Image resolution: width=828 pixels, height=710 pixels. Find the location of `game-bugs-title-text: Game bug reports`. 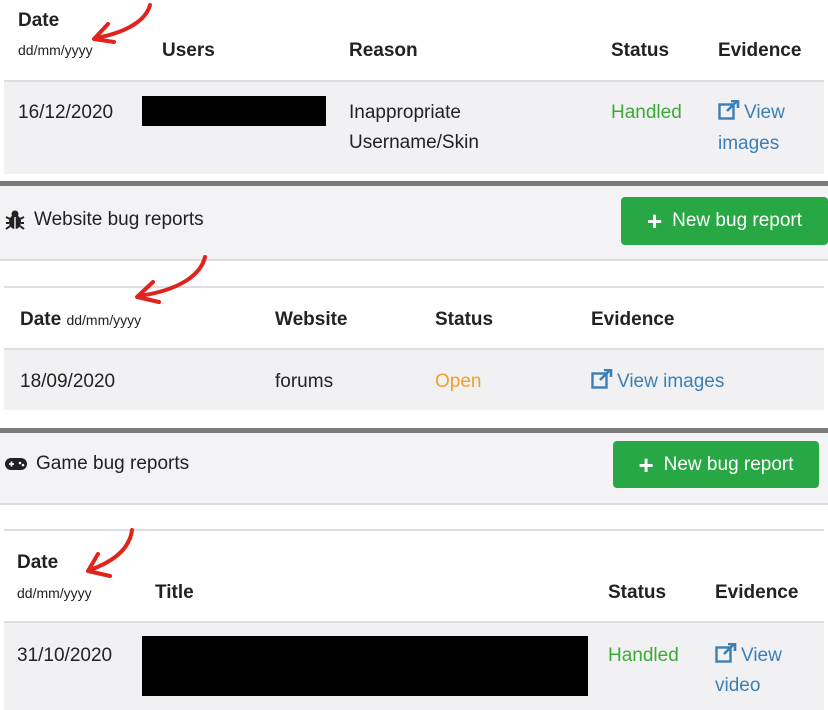

game-bugs-title-text: Game bug reports is located at coordinates (113, 463).